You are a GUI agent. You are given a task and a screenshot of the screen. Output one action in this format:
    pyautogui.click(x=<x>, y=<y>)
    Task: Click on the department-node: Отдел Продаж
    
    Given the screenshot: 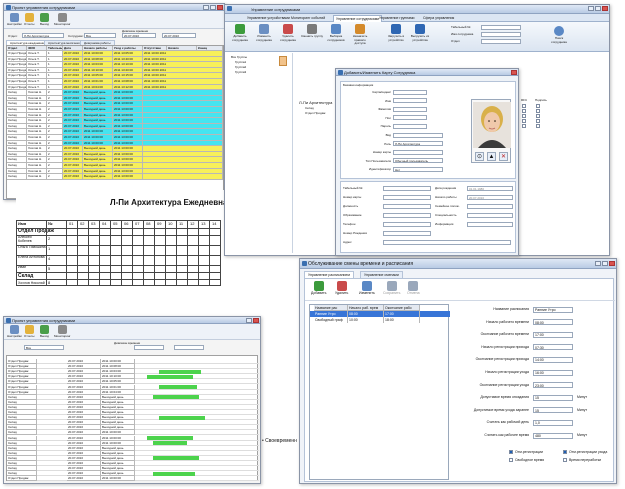 What is the action you would take?
    pyautogui.click(x=315, y=113)
    